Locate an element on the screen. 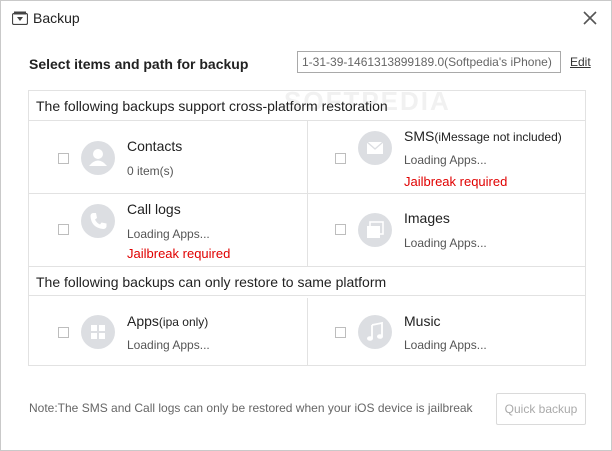  sms-note: (iMessage not included) is located at coordinates (498, 137).